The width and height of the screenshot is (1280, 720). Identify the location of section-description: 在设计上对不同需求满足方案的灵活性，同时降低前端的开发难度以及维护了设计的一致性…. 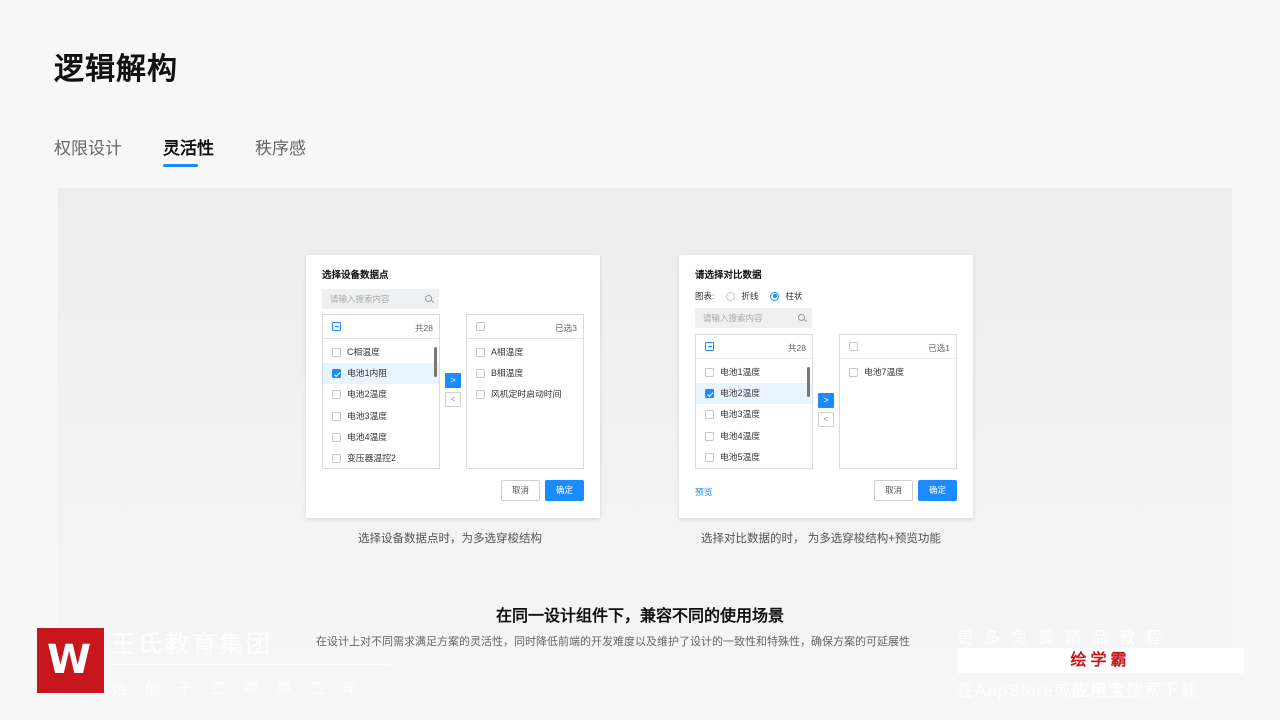
(613, 642).